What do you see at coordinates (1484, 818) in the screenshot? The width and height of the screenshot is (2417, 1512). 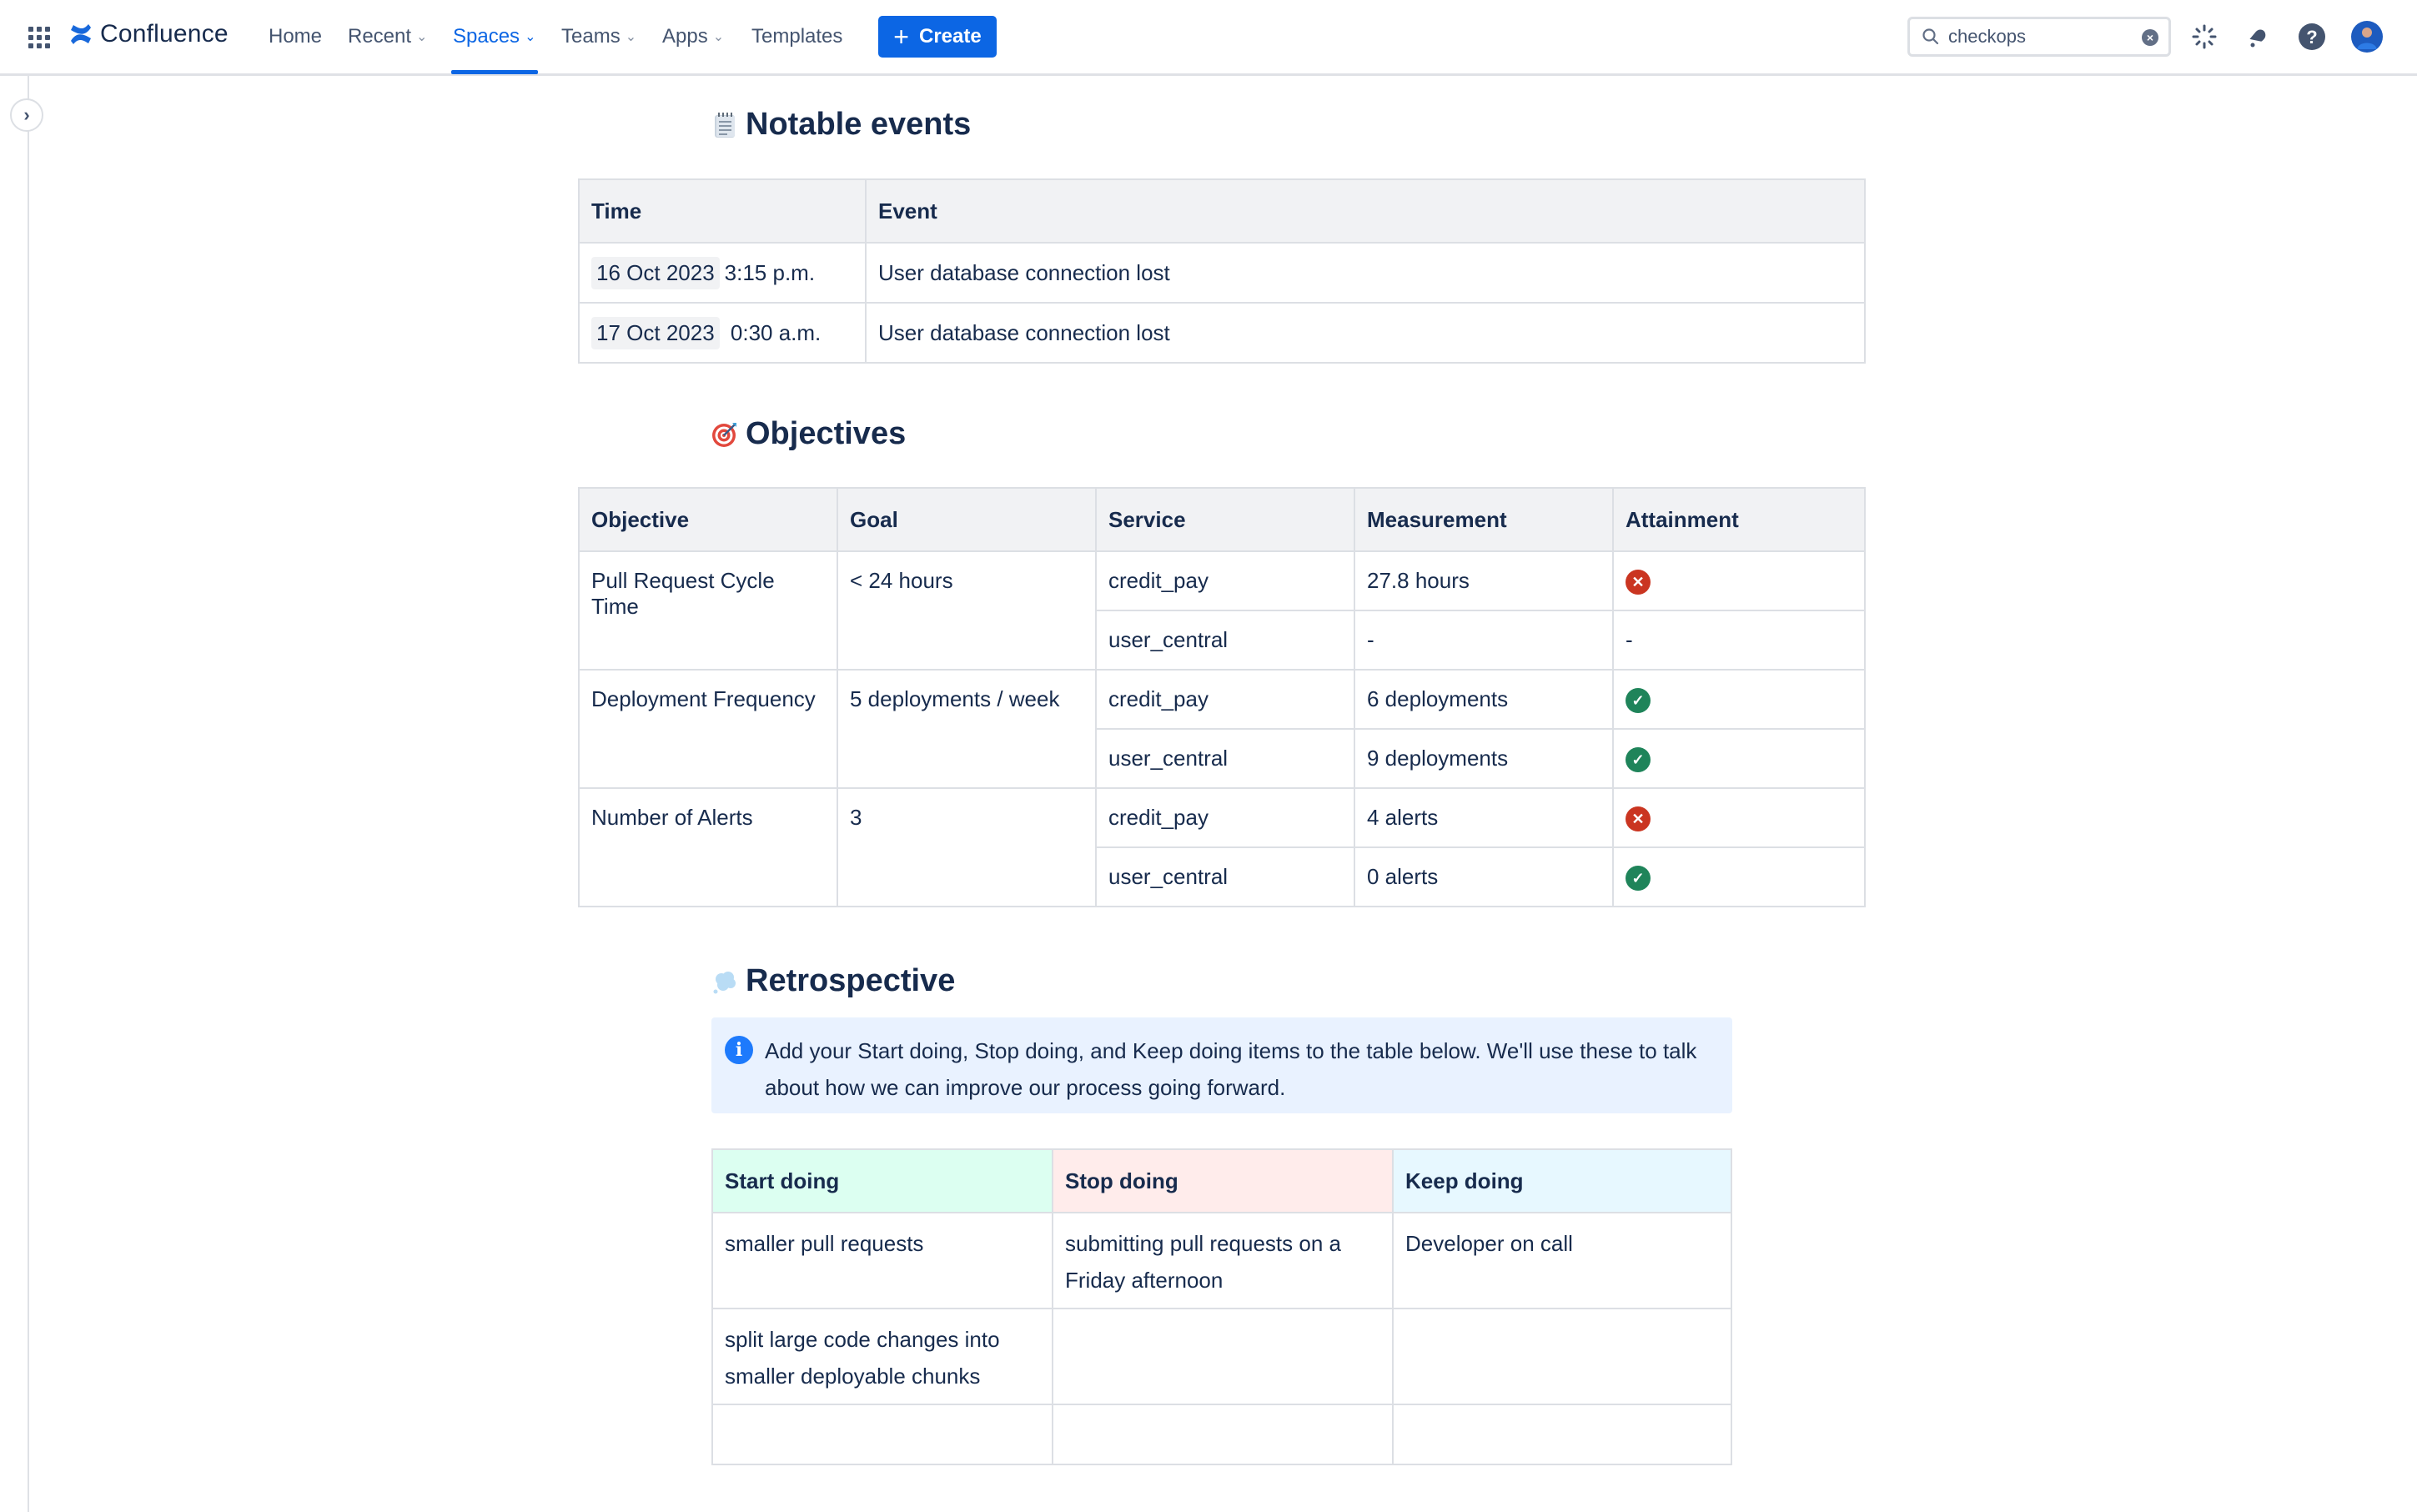 I see `measurement-cell: 4 alerts` at bounding box center [1484, 818].